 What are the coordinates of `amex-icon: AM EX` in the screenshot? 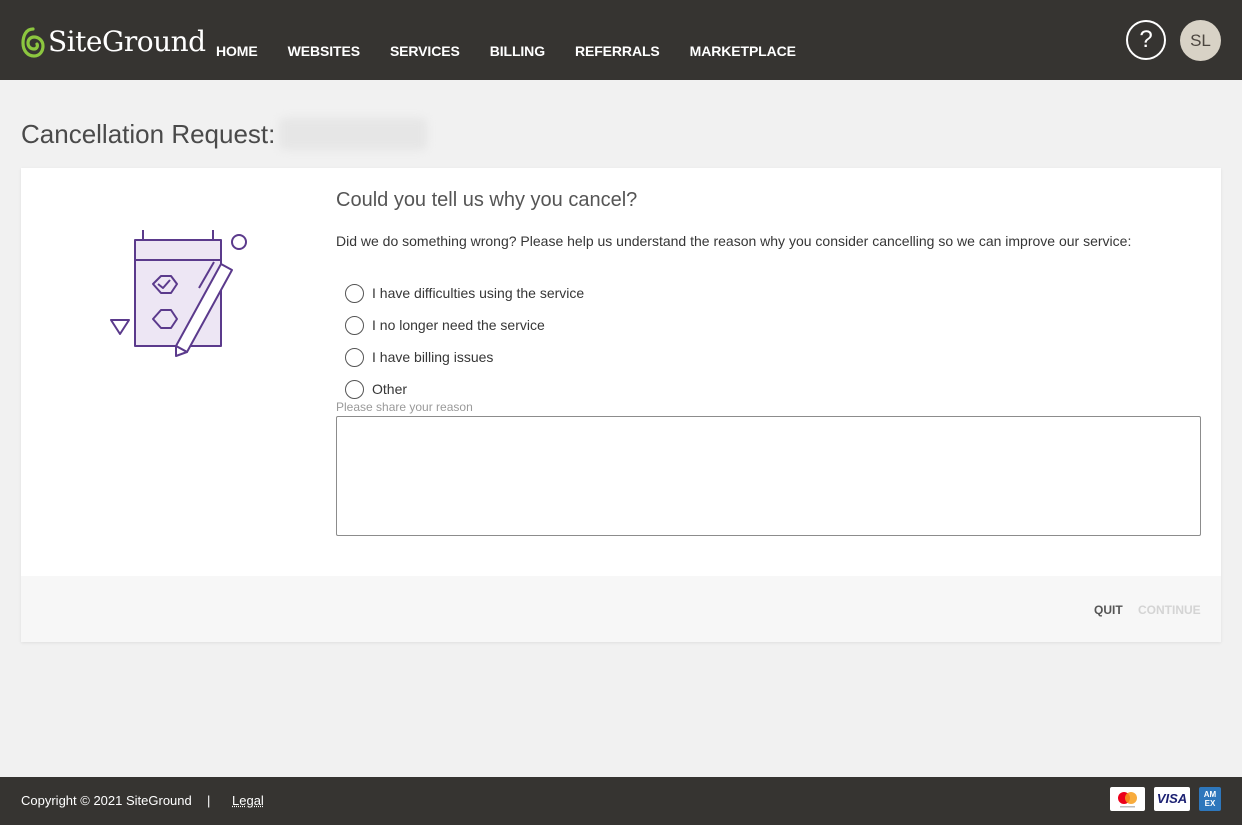 It's located at (1210, 799).